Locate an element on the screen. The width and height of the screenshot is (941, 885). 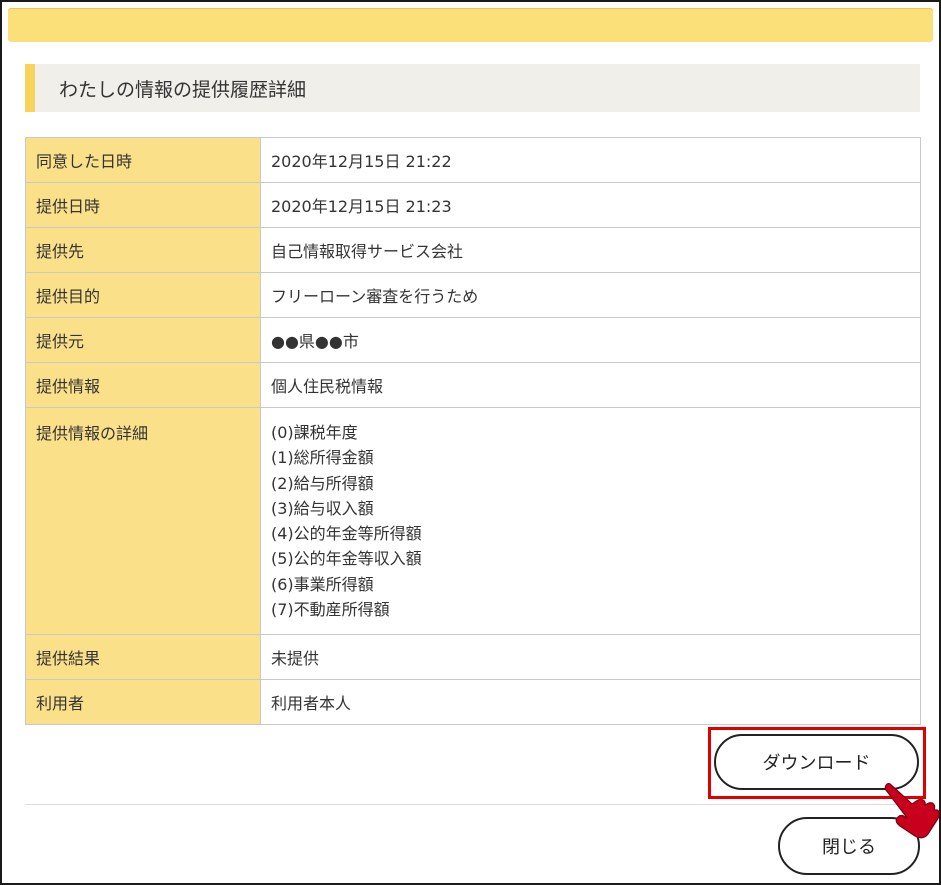
row-value-recipient: 自己情報取得サービス会社 is located at coordinates (590, 250).